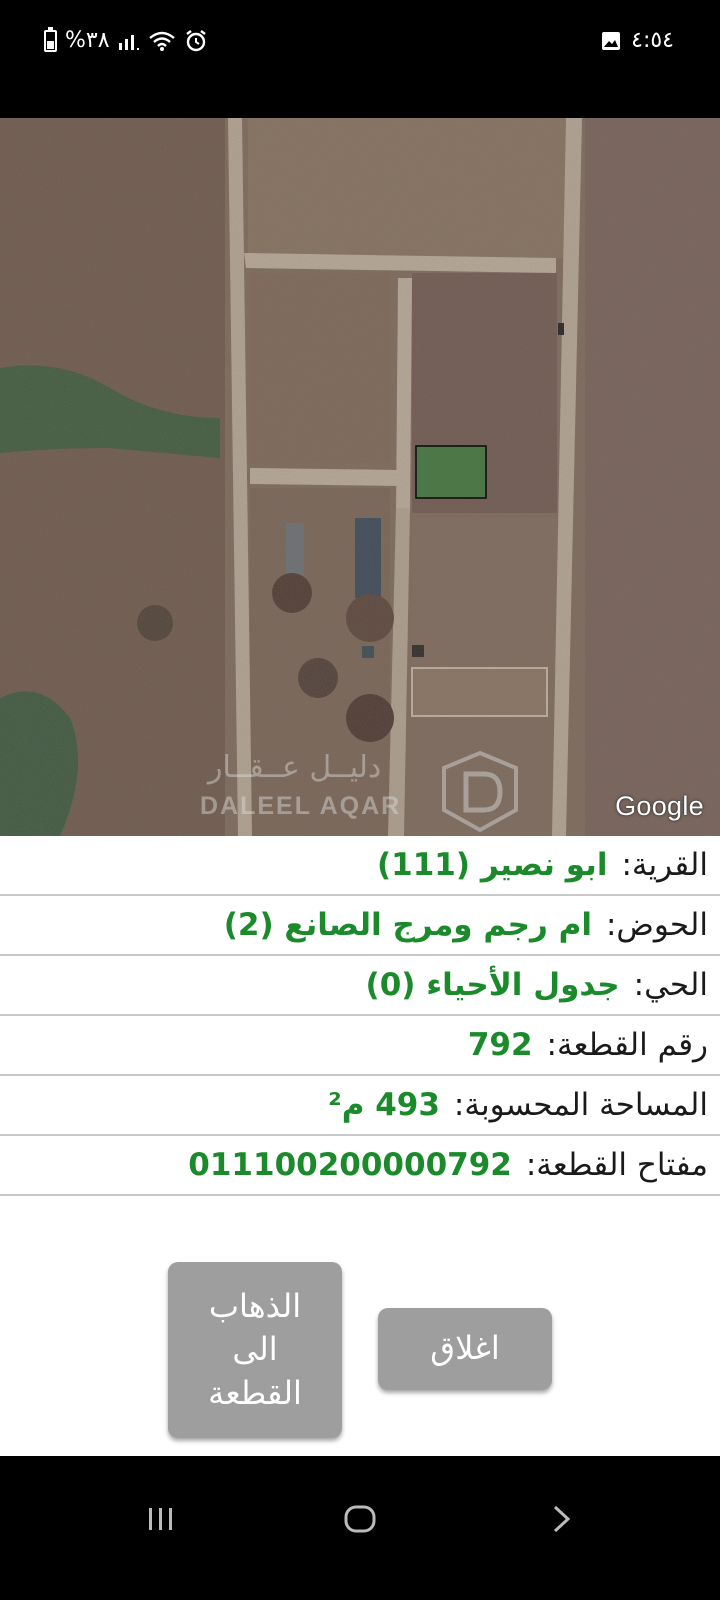  What do you see at coordinates (360, 1353) in the screenshot?
I see `action-buttons: الذهاب الى القطعة اغلاق` at bounding box center [360, 1353].